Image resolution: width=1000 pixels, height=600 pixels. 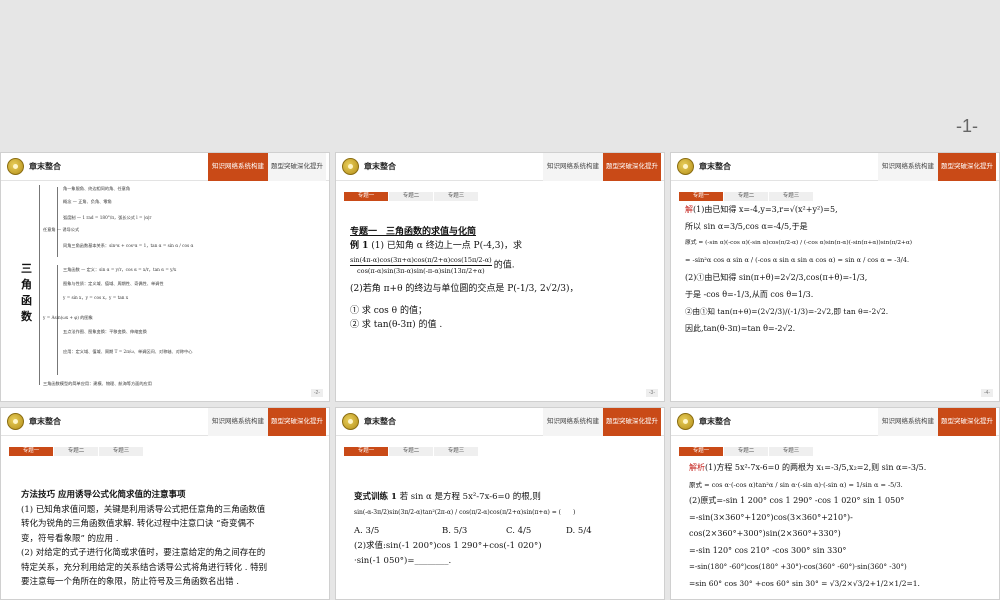 What do you see at coordinates (749, 294) in the screenshot?
I see `solution-line: 于是 -cos θ=-1/3,从而 cos θ=1/3.` at bounding box center [749, 294].